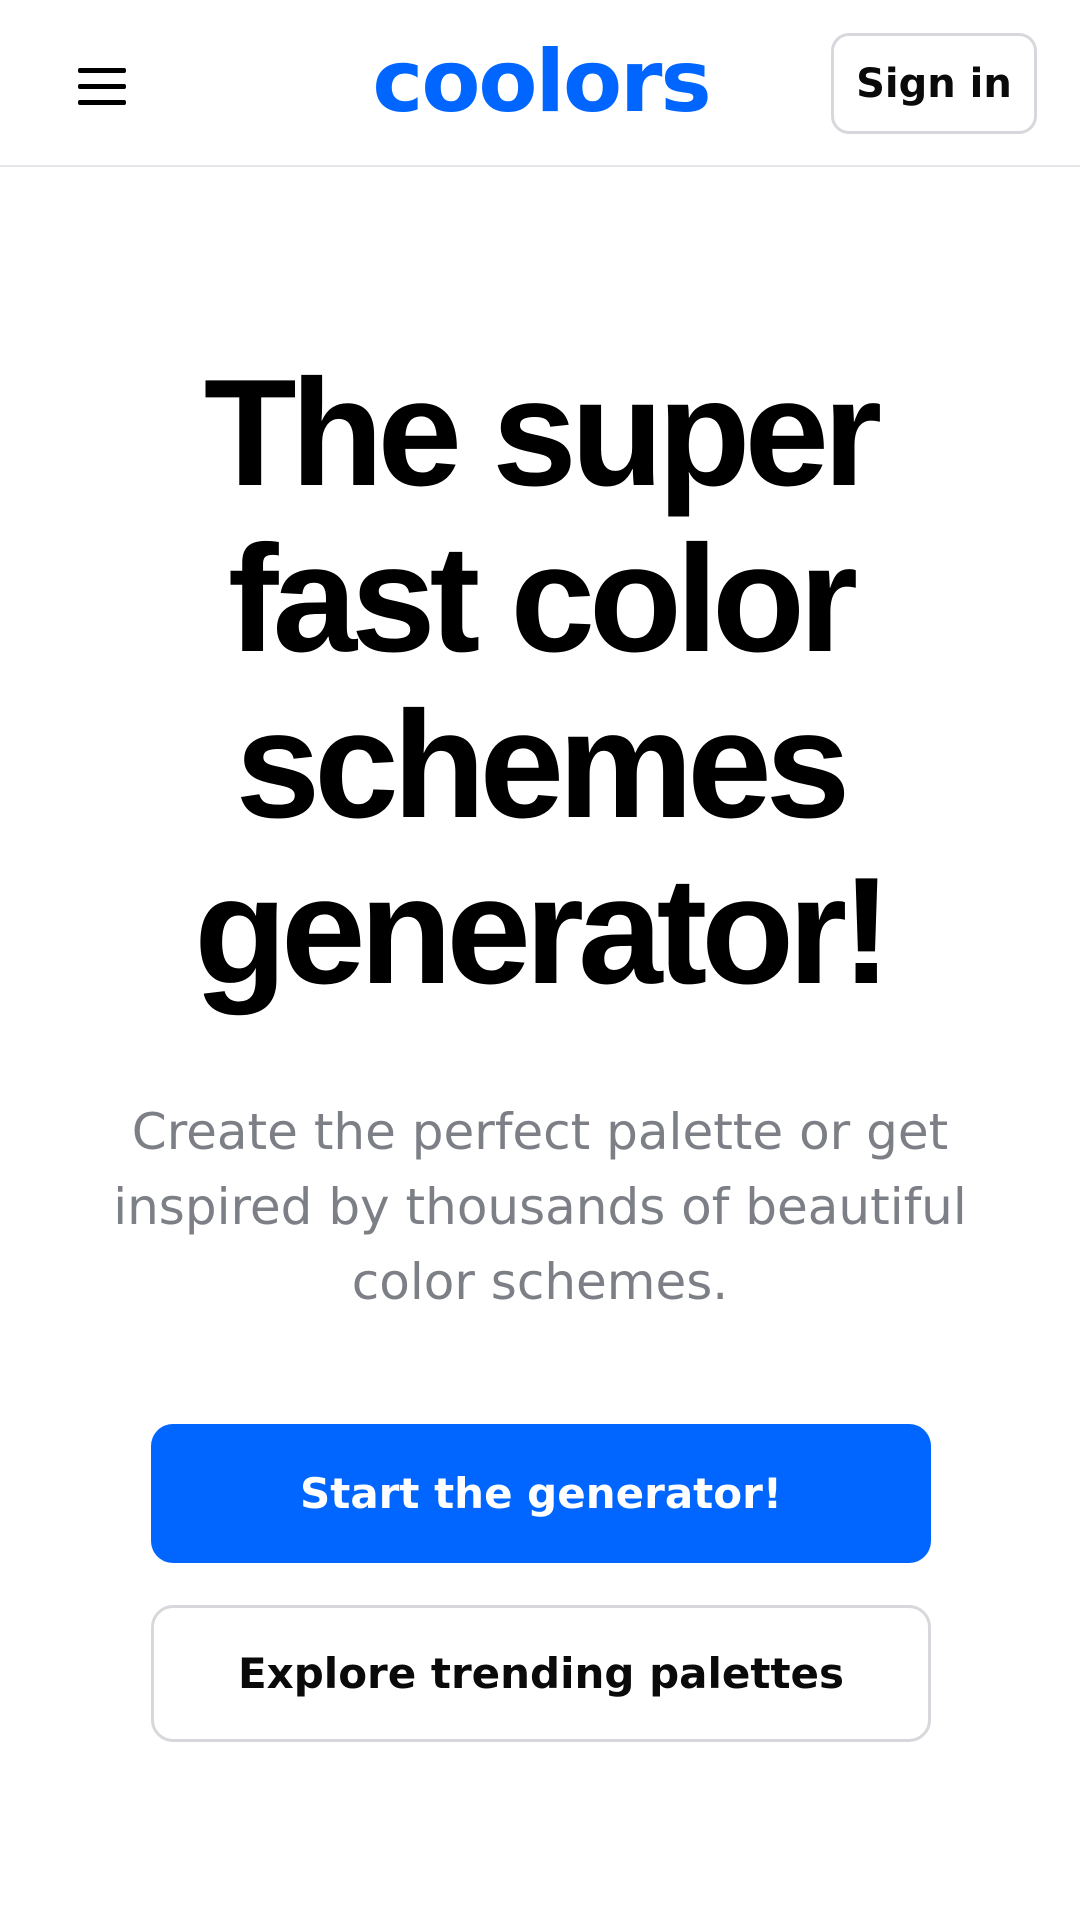 The height and width of the screenshot is (1919, 1080). I want to click on subtitle-line: color schemes., so click(540, 1282).